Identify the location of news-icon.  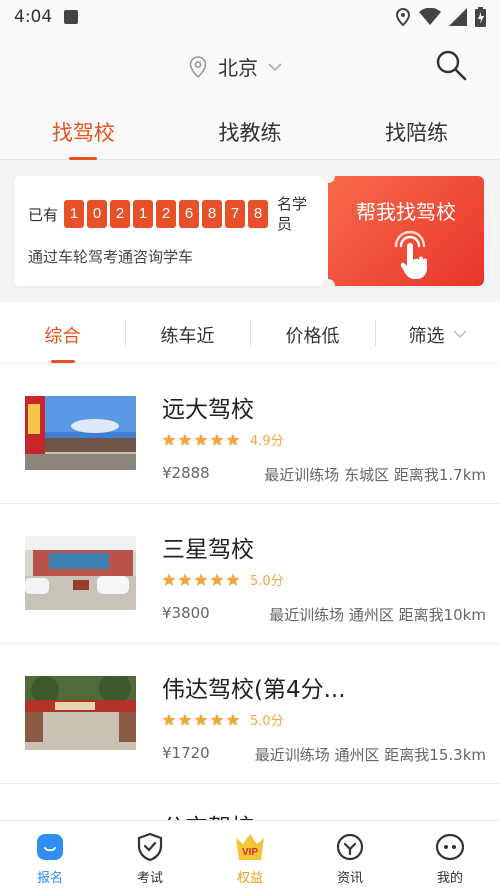
(350, 847).